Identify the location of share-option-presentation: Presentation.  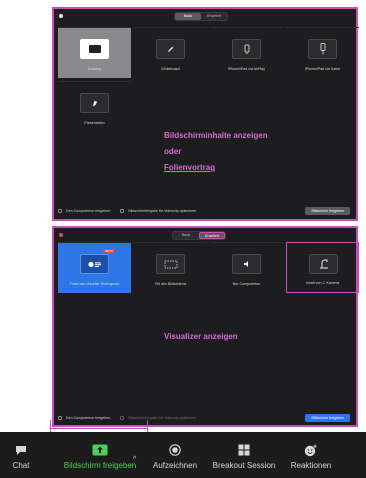
(94, 106).